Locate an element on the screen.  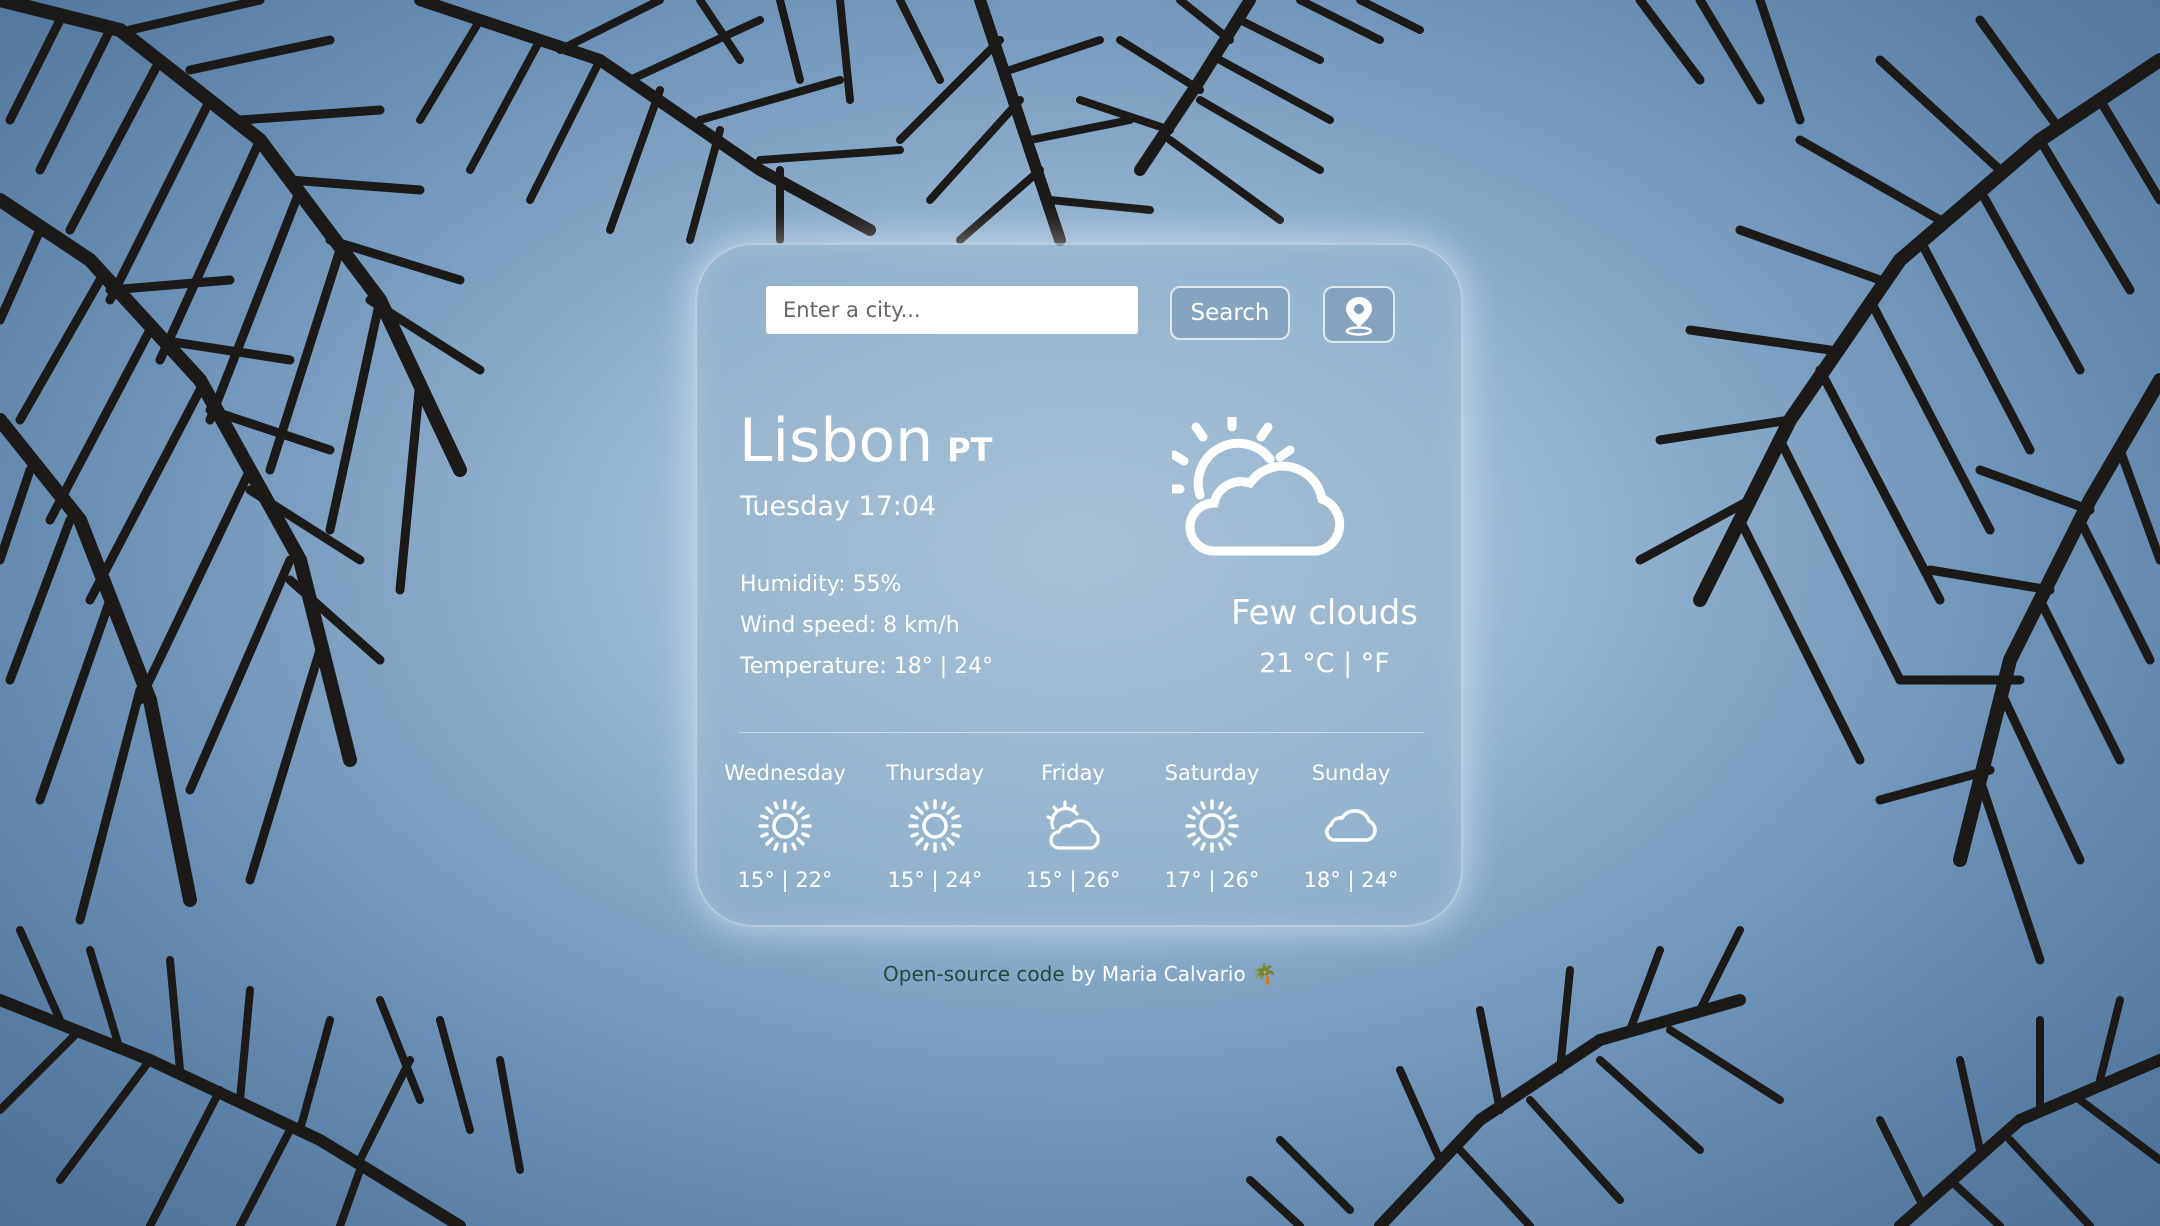
location-pin-icon is located at coordinates (1359, 316).